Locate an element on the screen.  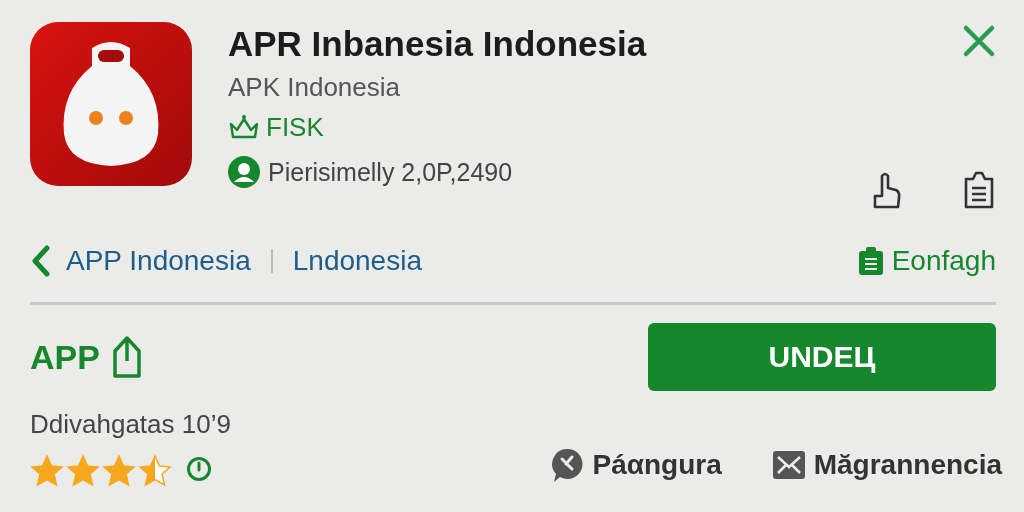
app-logo-icon is located at coordinates (111, 104).